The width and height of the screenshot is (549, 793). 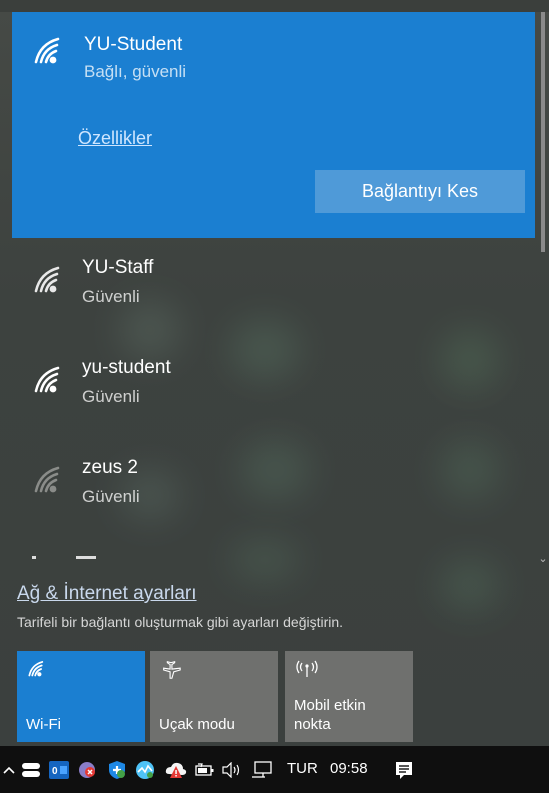 What do you see at coordinates (176, 770) in the screenshot?
I see `cloud-alert-icon` at bounding box center [176, 770].